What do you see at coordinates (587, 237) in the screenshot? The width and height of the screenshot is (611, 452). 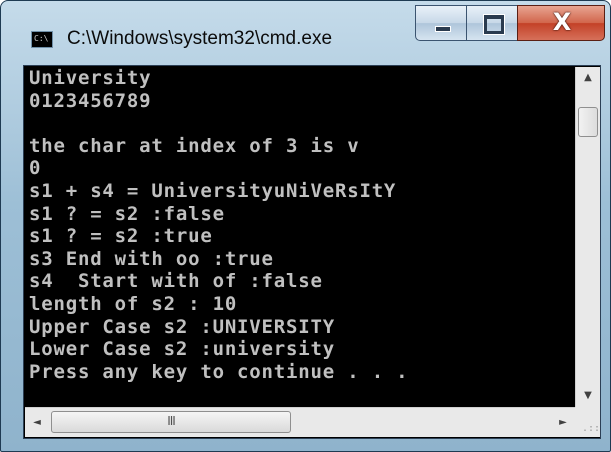 I see `vertical-scrollbar: ▲ ▼` at bounding box center [587, 237].